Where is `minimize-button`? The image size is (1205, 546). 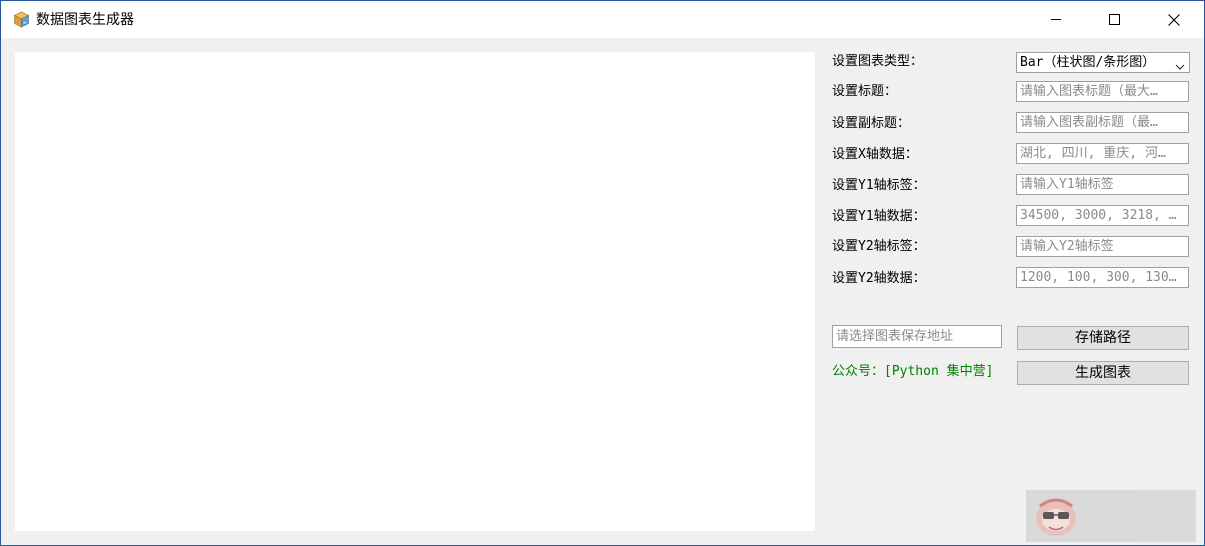 minimize-button is located at coordinates (1056, 19).